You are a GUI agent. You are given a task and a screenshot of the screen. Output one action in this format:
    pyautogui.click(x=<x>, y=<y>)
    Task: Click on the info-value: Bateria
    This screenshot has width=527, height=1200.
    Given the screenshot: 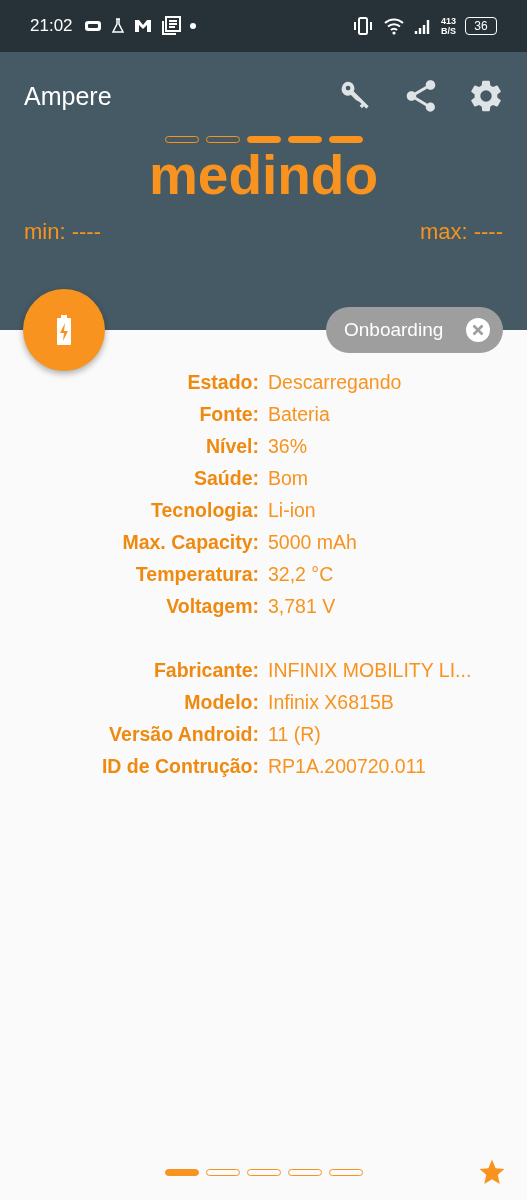 What is the action you would take?
    pyautogui.click(x=299, y=414)
    